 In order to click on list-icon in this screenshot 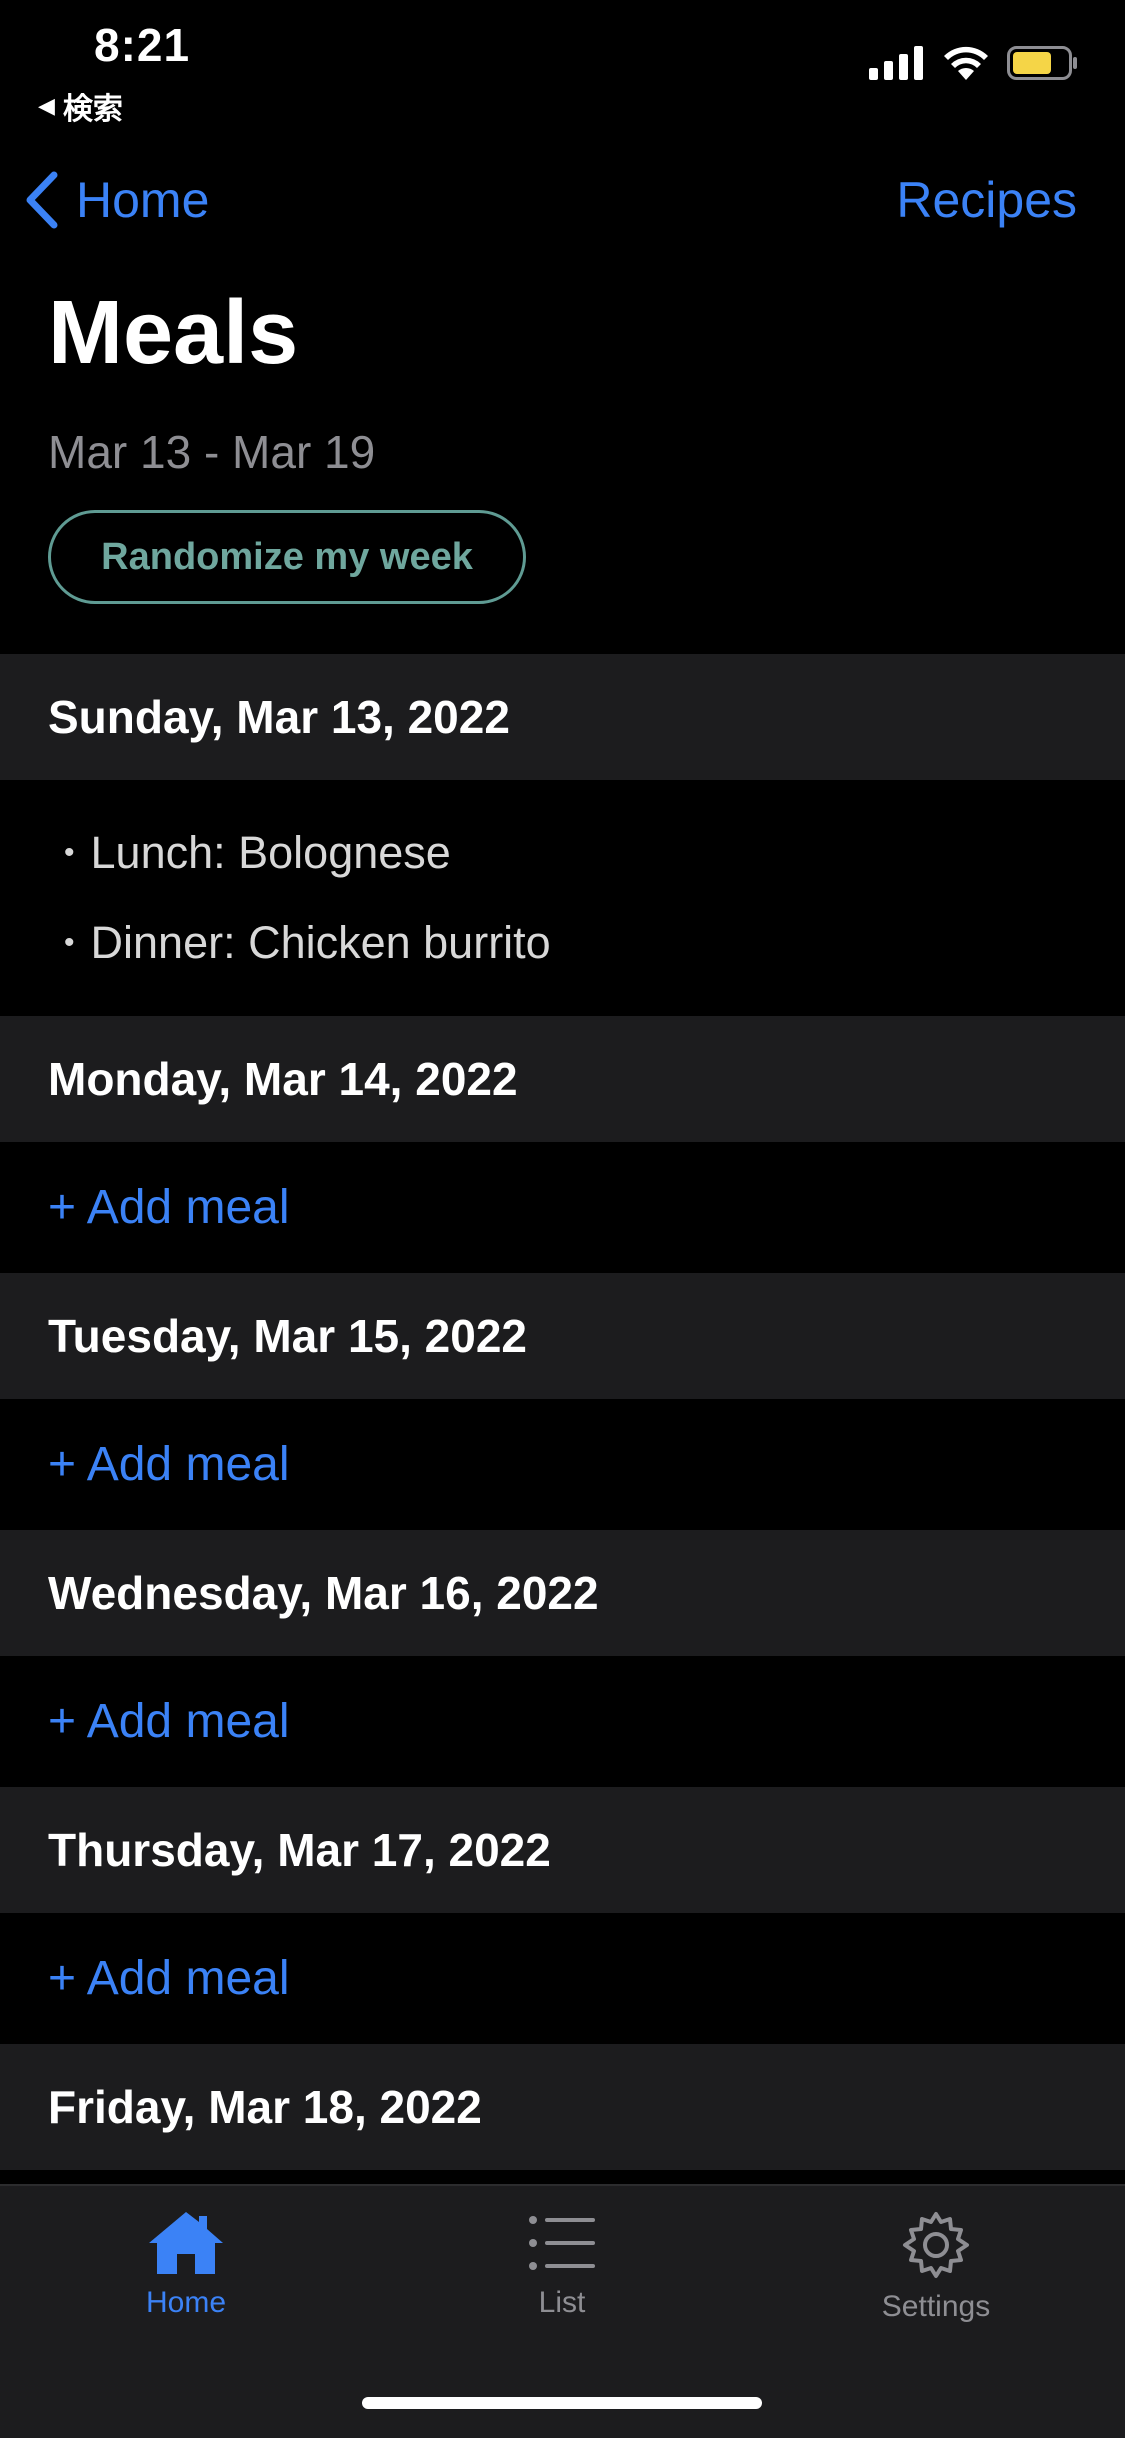, I will do `click(562, 2243)`.